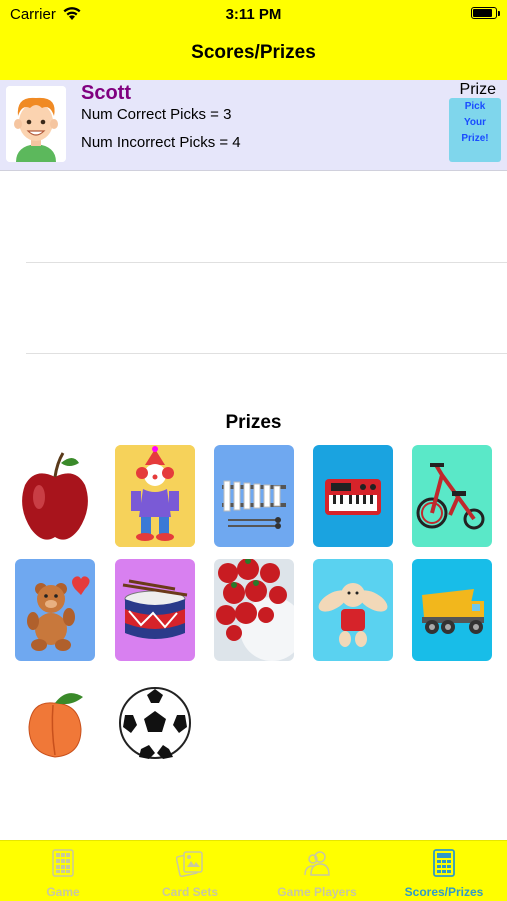 This screenshot has width=507, height=901. I want to click on status-bar: Carrier 3:11 PM, so click(253, 15).